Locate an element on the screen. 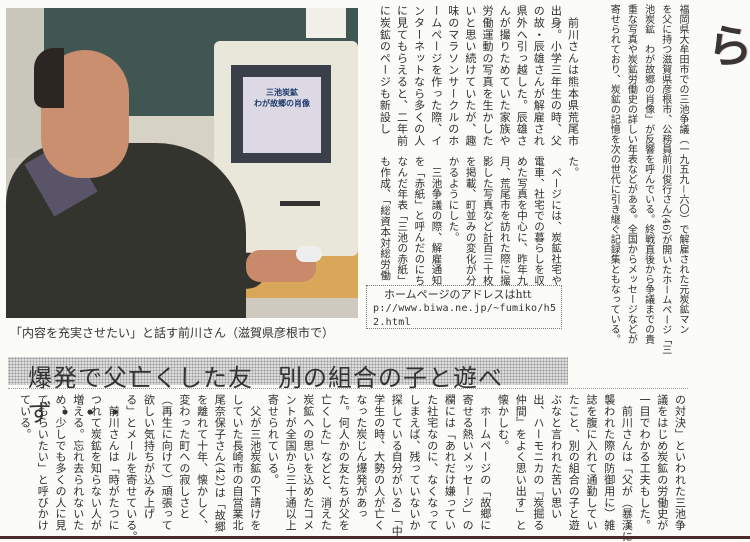 Image resolution: width=750 pixels, height=542 pixels. text-column: 一目でわかる工夫もした。 is located at coordinates (645, 462).